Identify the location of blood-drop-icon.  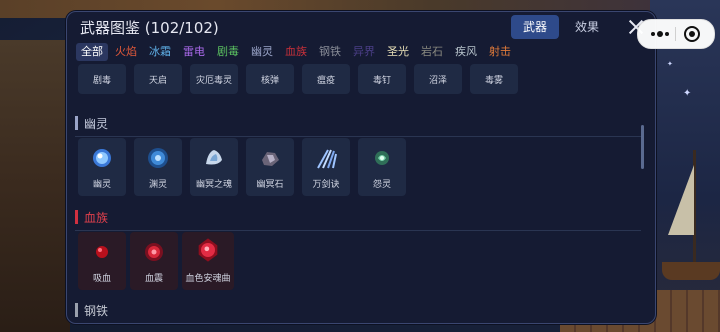
(102, 252).